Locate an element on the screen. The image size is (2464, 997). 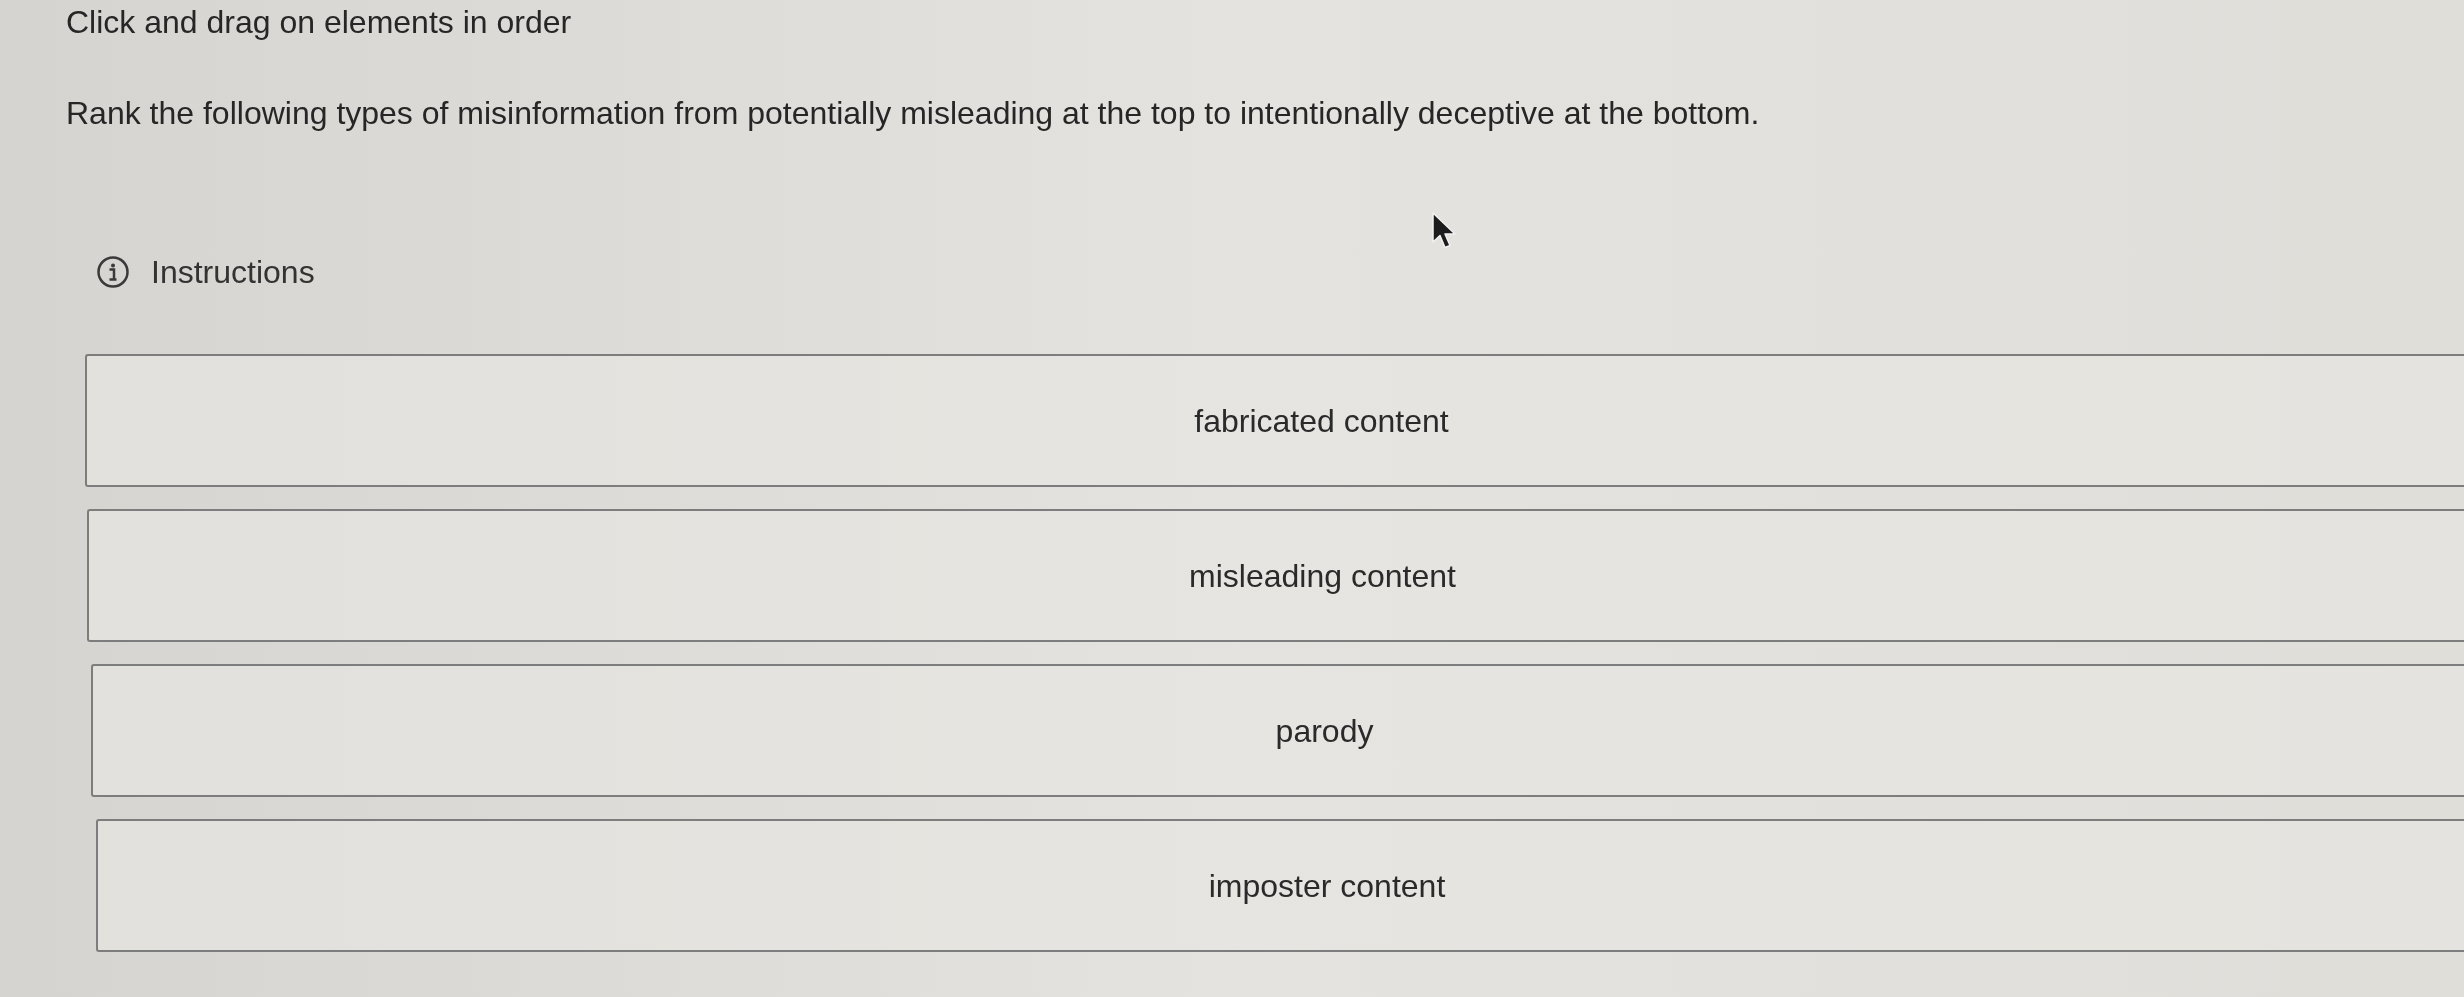
info-icon is located at coordinates (113, 272).